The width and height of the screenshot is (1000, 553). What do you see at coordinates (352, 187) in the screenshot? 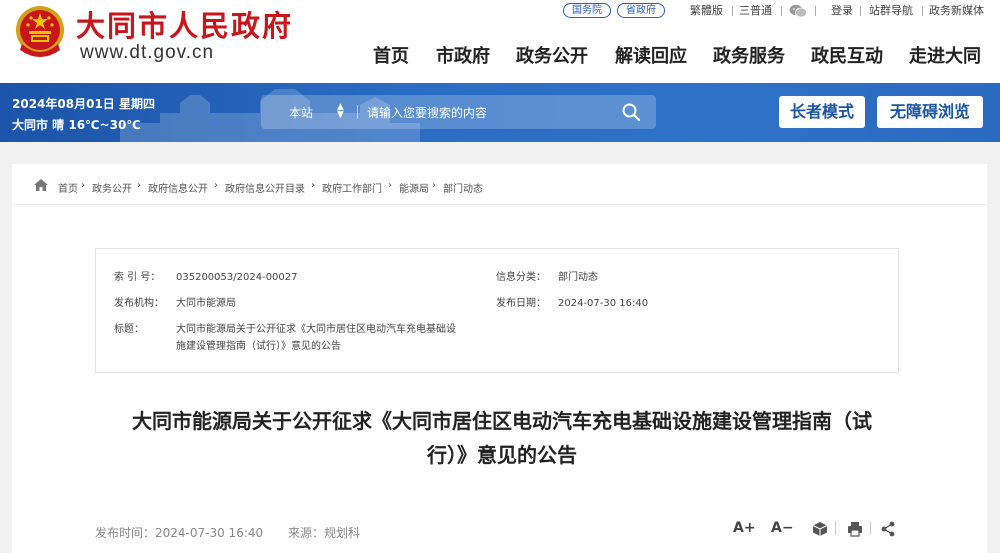
I see `breadcrumb-item: 政府工作部门` at bounding box center [352, 187].